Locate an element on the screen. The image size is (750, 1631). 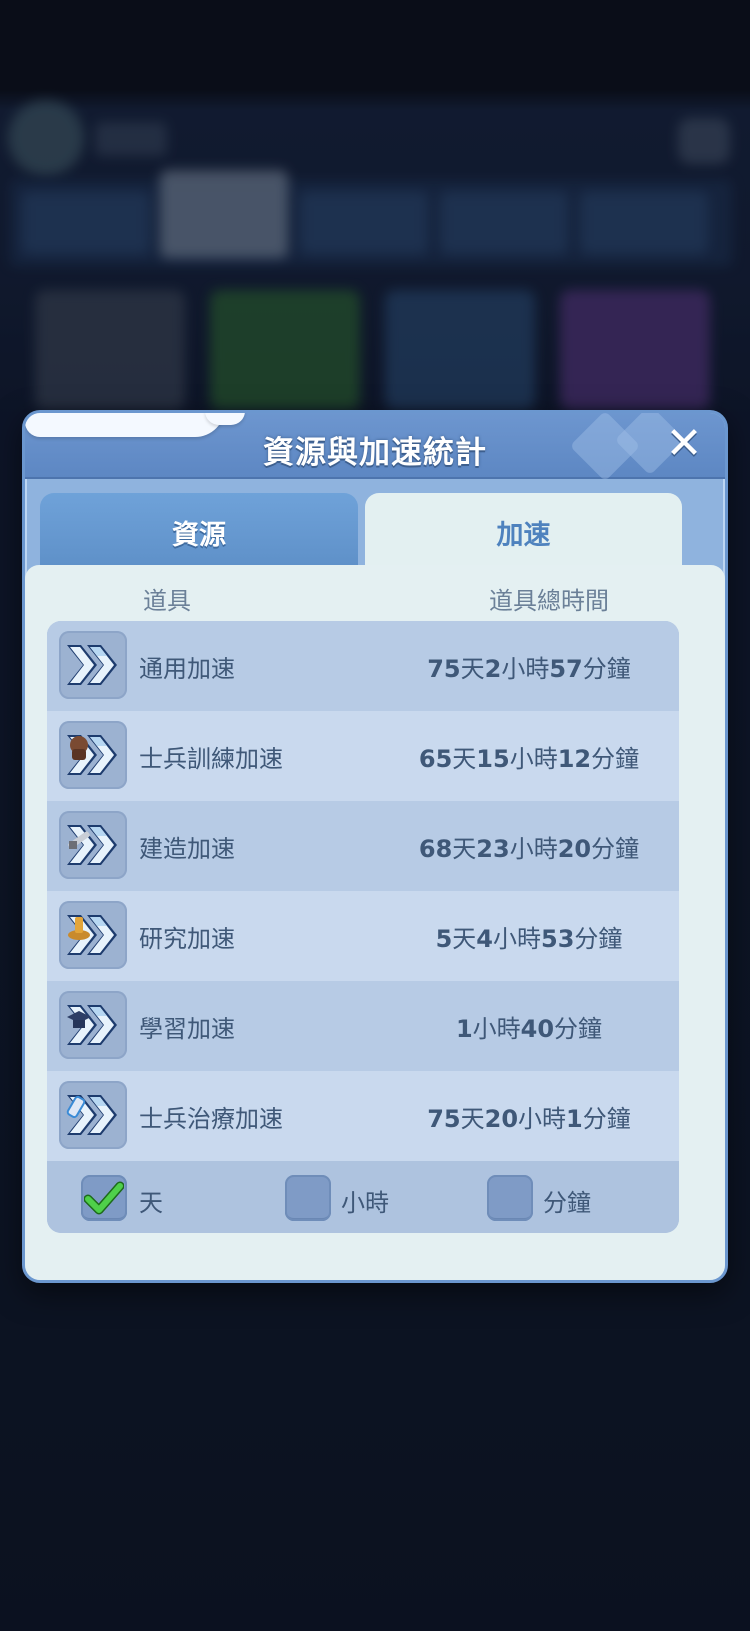
speedup-training-icon is located at coordinates (93, 755).